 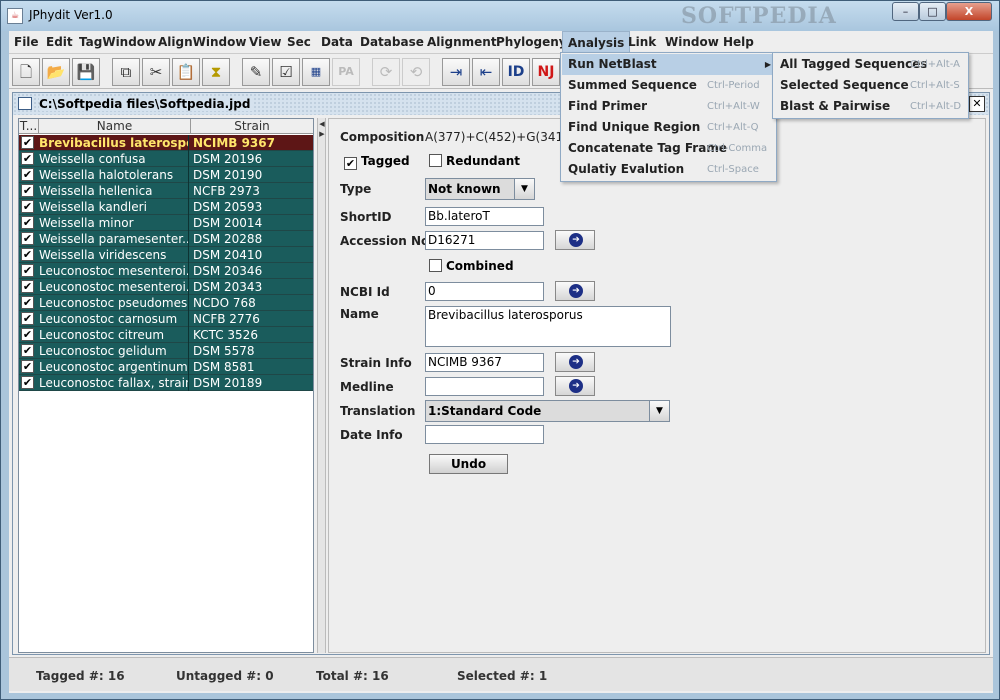 I want to click on table-row: ✔ Brevibacillus laterosporus NCIMB 9367, so click(x=166, y=143).